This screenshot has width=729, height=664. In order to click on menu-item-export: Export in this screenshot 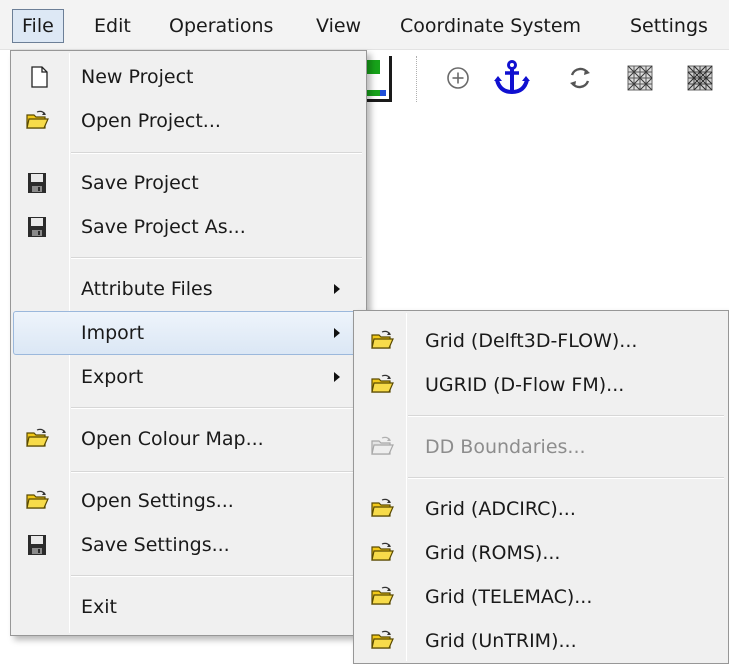, I will do `click(188, 377)`.